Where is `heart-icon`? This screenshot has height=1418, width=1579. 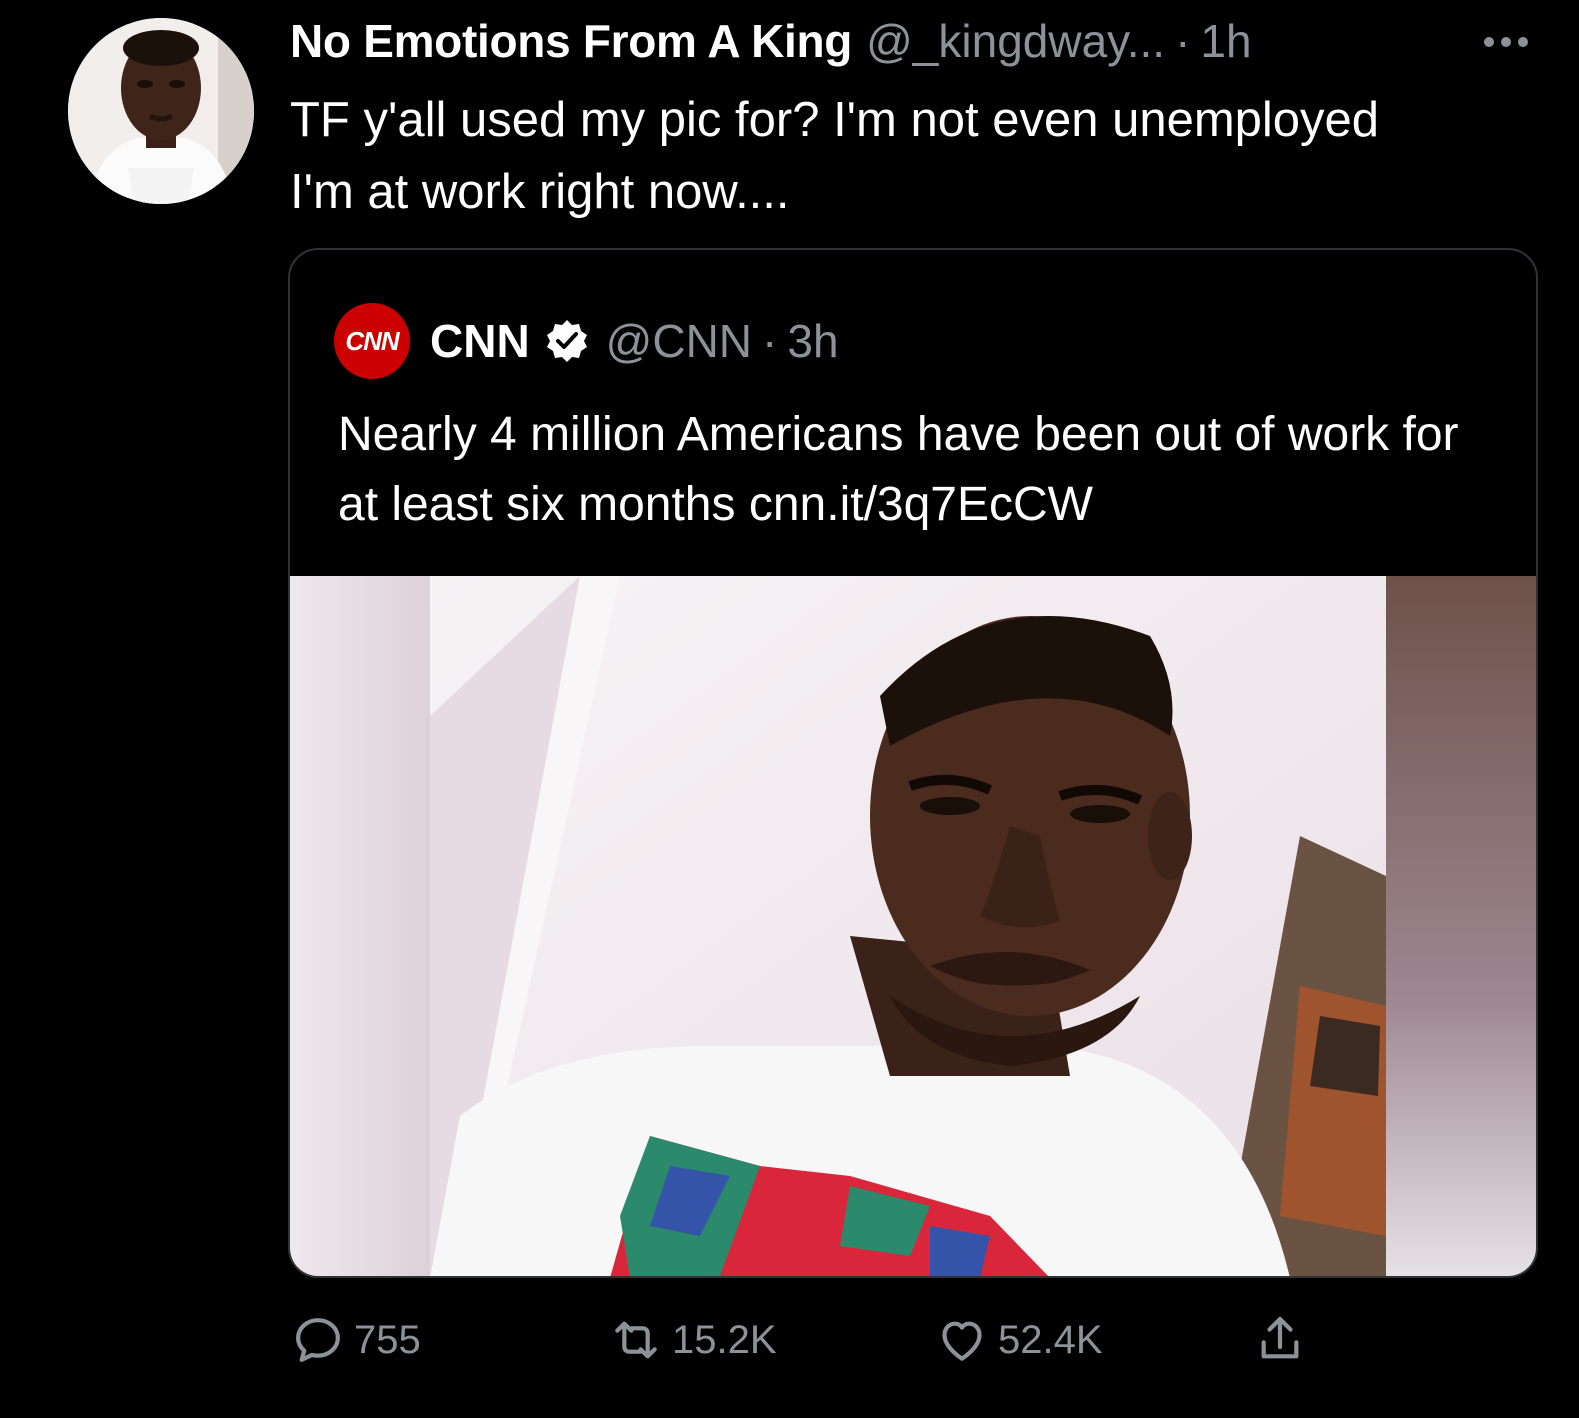 heart-icon is located at coordinates (962, 1341).